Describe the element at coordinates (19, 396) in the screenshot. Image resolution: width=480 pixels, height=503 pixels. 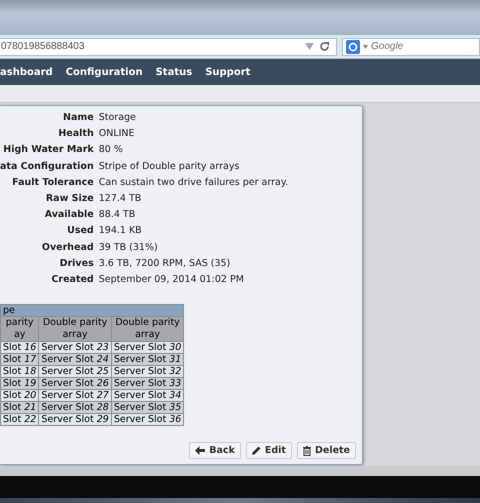
I see `table-cell: Slot 20` at that location.